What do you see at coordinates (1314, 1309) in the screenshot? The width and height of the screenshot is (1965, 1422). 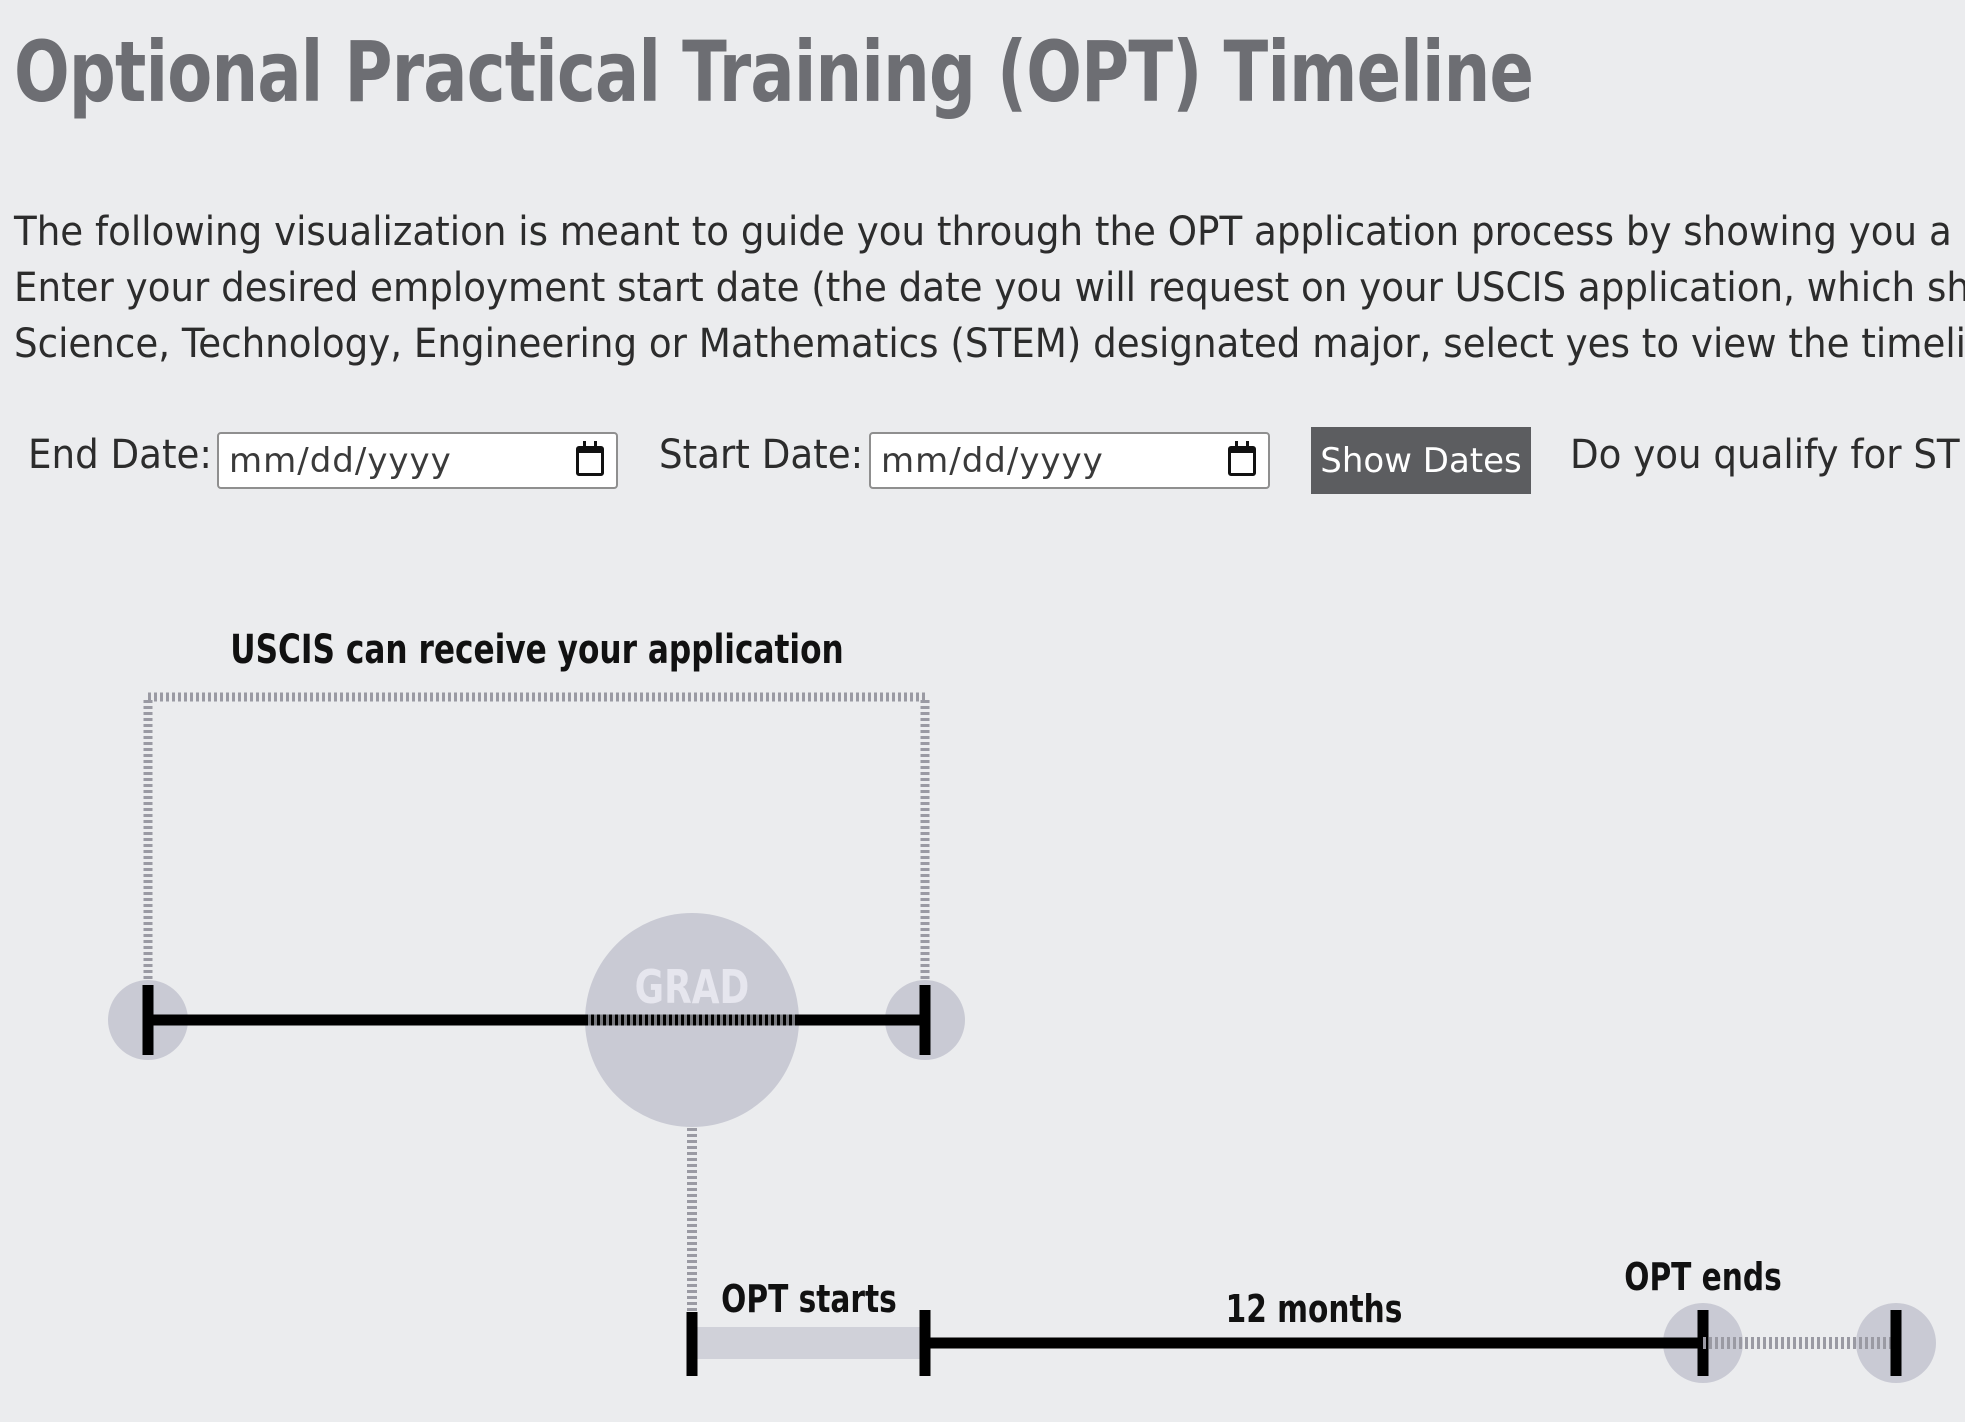 I see `duration-label: 12 months` at bounding box center [1314, 1309].